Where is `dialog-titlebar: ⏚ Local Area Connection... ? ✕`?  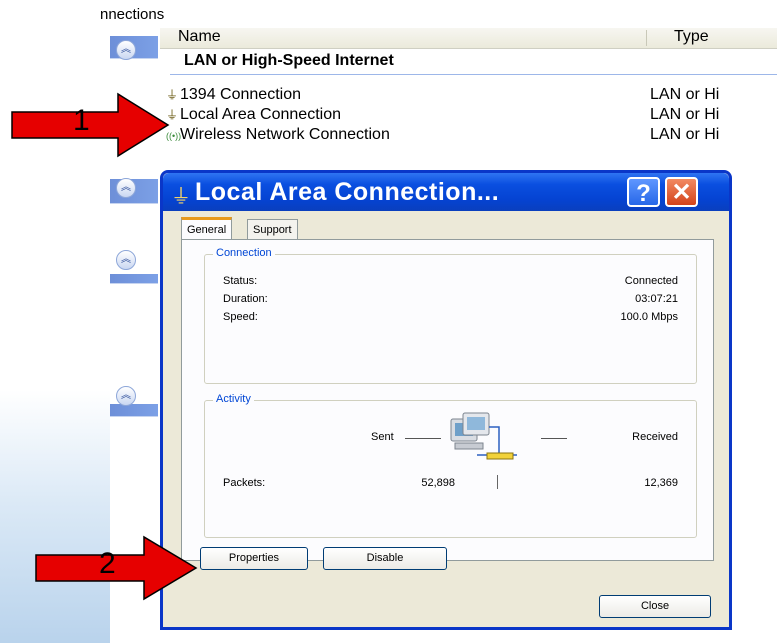
dialog-titlebar: ⏚ Local Area Connection... ? ✕ is located at coordinates (446, 192).